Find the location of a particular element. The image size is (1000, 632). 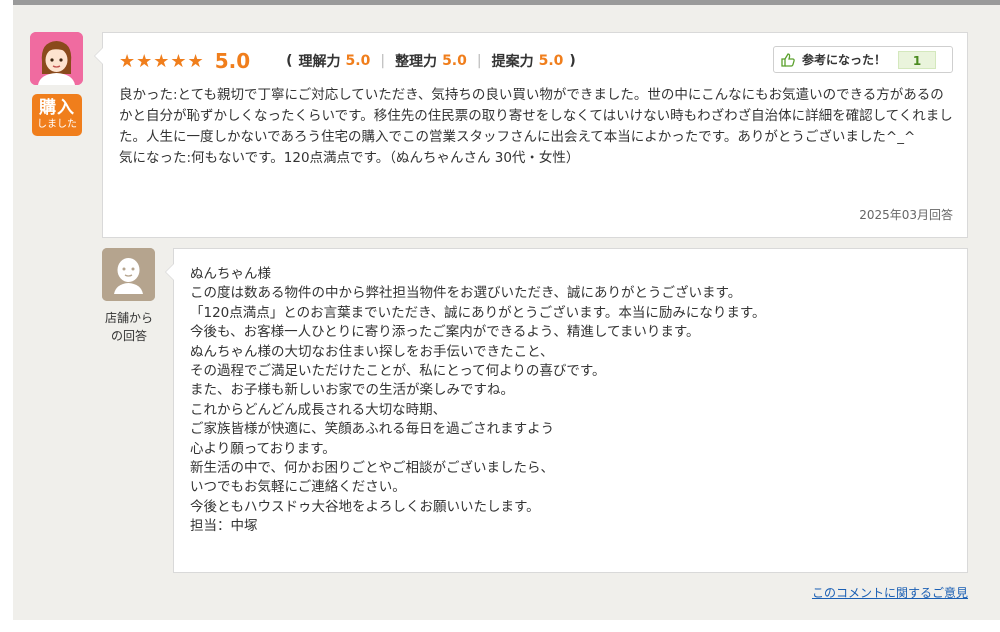

reply-line: ぬんちゃん様 is located at coordinates (230, 274).